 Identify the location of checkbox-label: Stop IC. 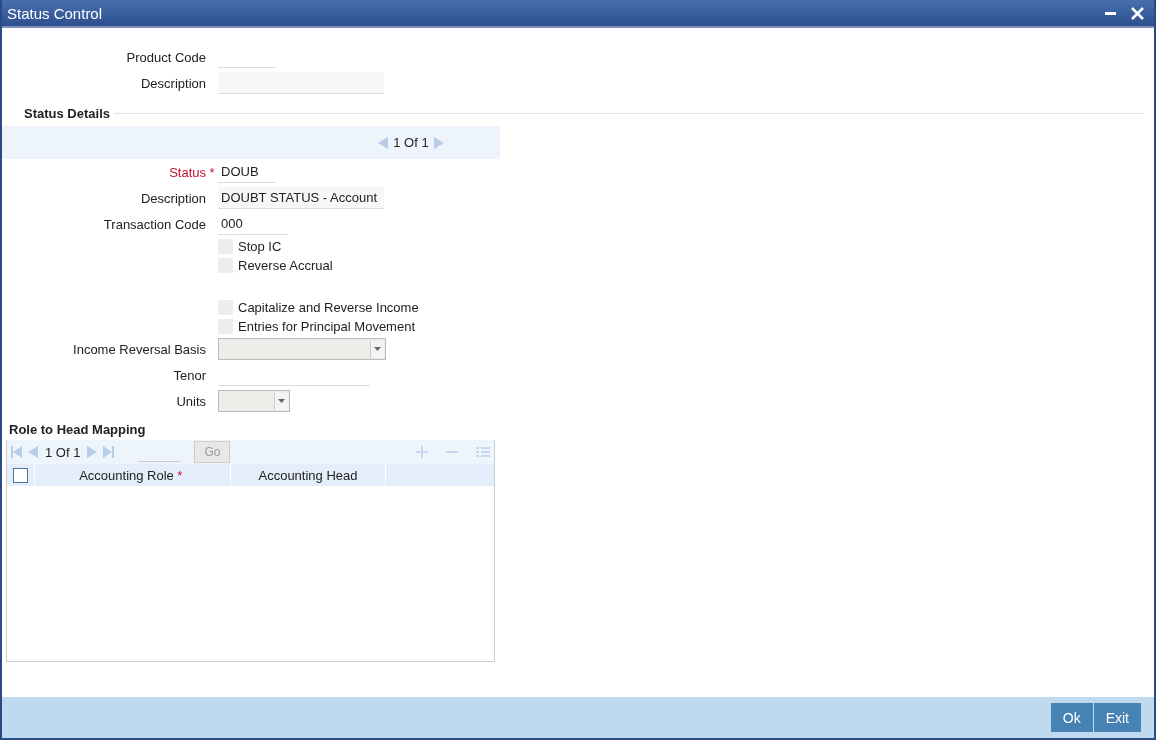
(260, 246).